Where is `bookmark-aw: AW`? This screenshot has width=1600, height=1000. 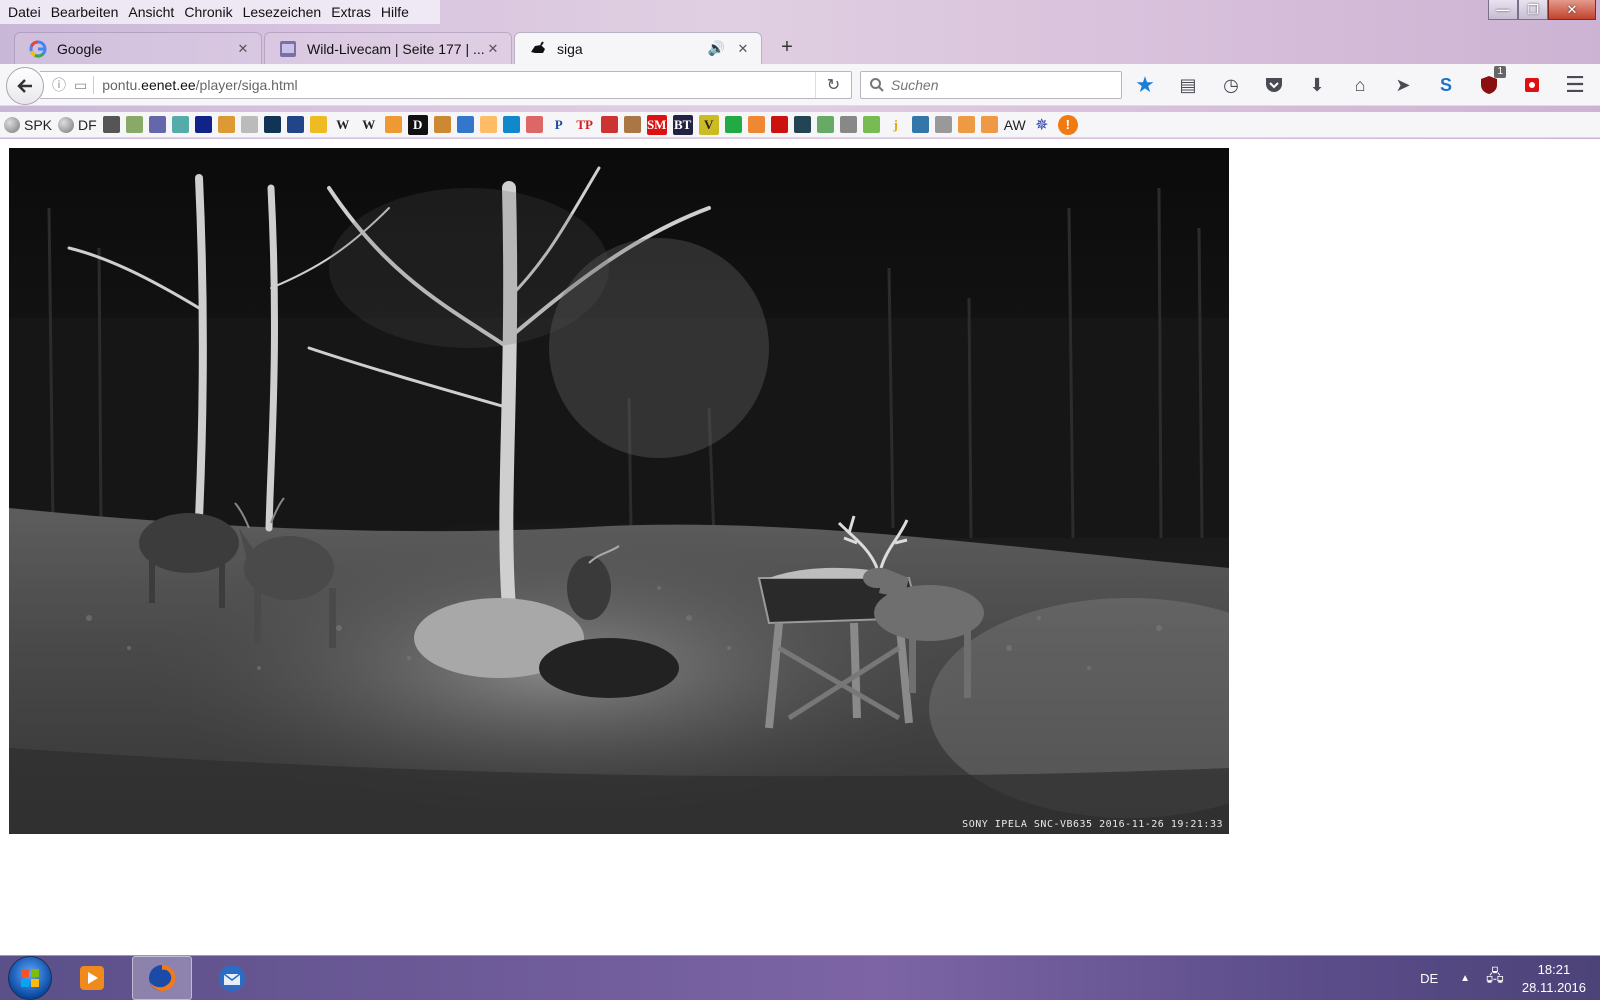 bookmark-aw: AW is located at coordinates (1015, 125).